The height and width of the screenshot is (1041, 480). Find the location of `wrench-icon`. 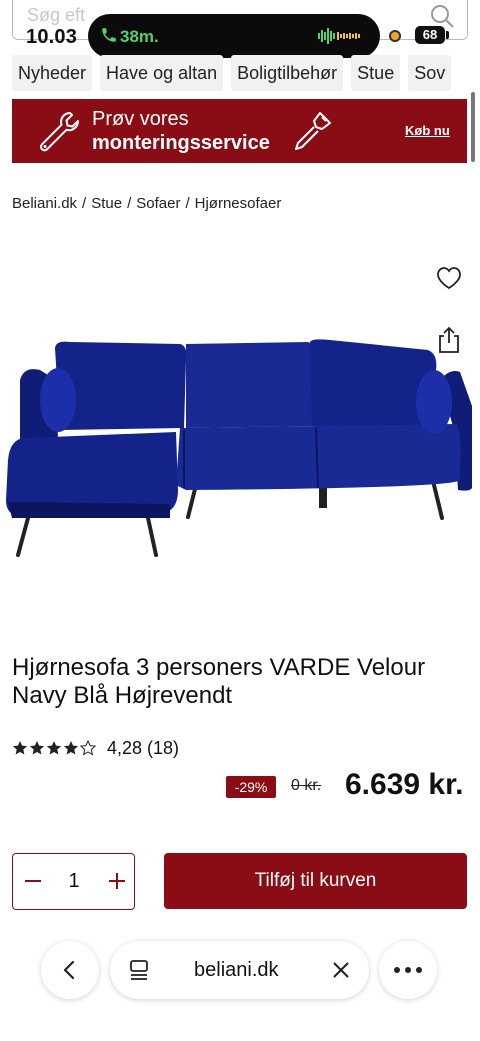

wrench-icon is located at coordinates (59, 134).